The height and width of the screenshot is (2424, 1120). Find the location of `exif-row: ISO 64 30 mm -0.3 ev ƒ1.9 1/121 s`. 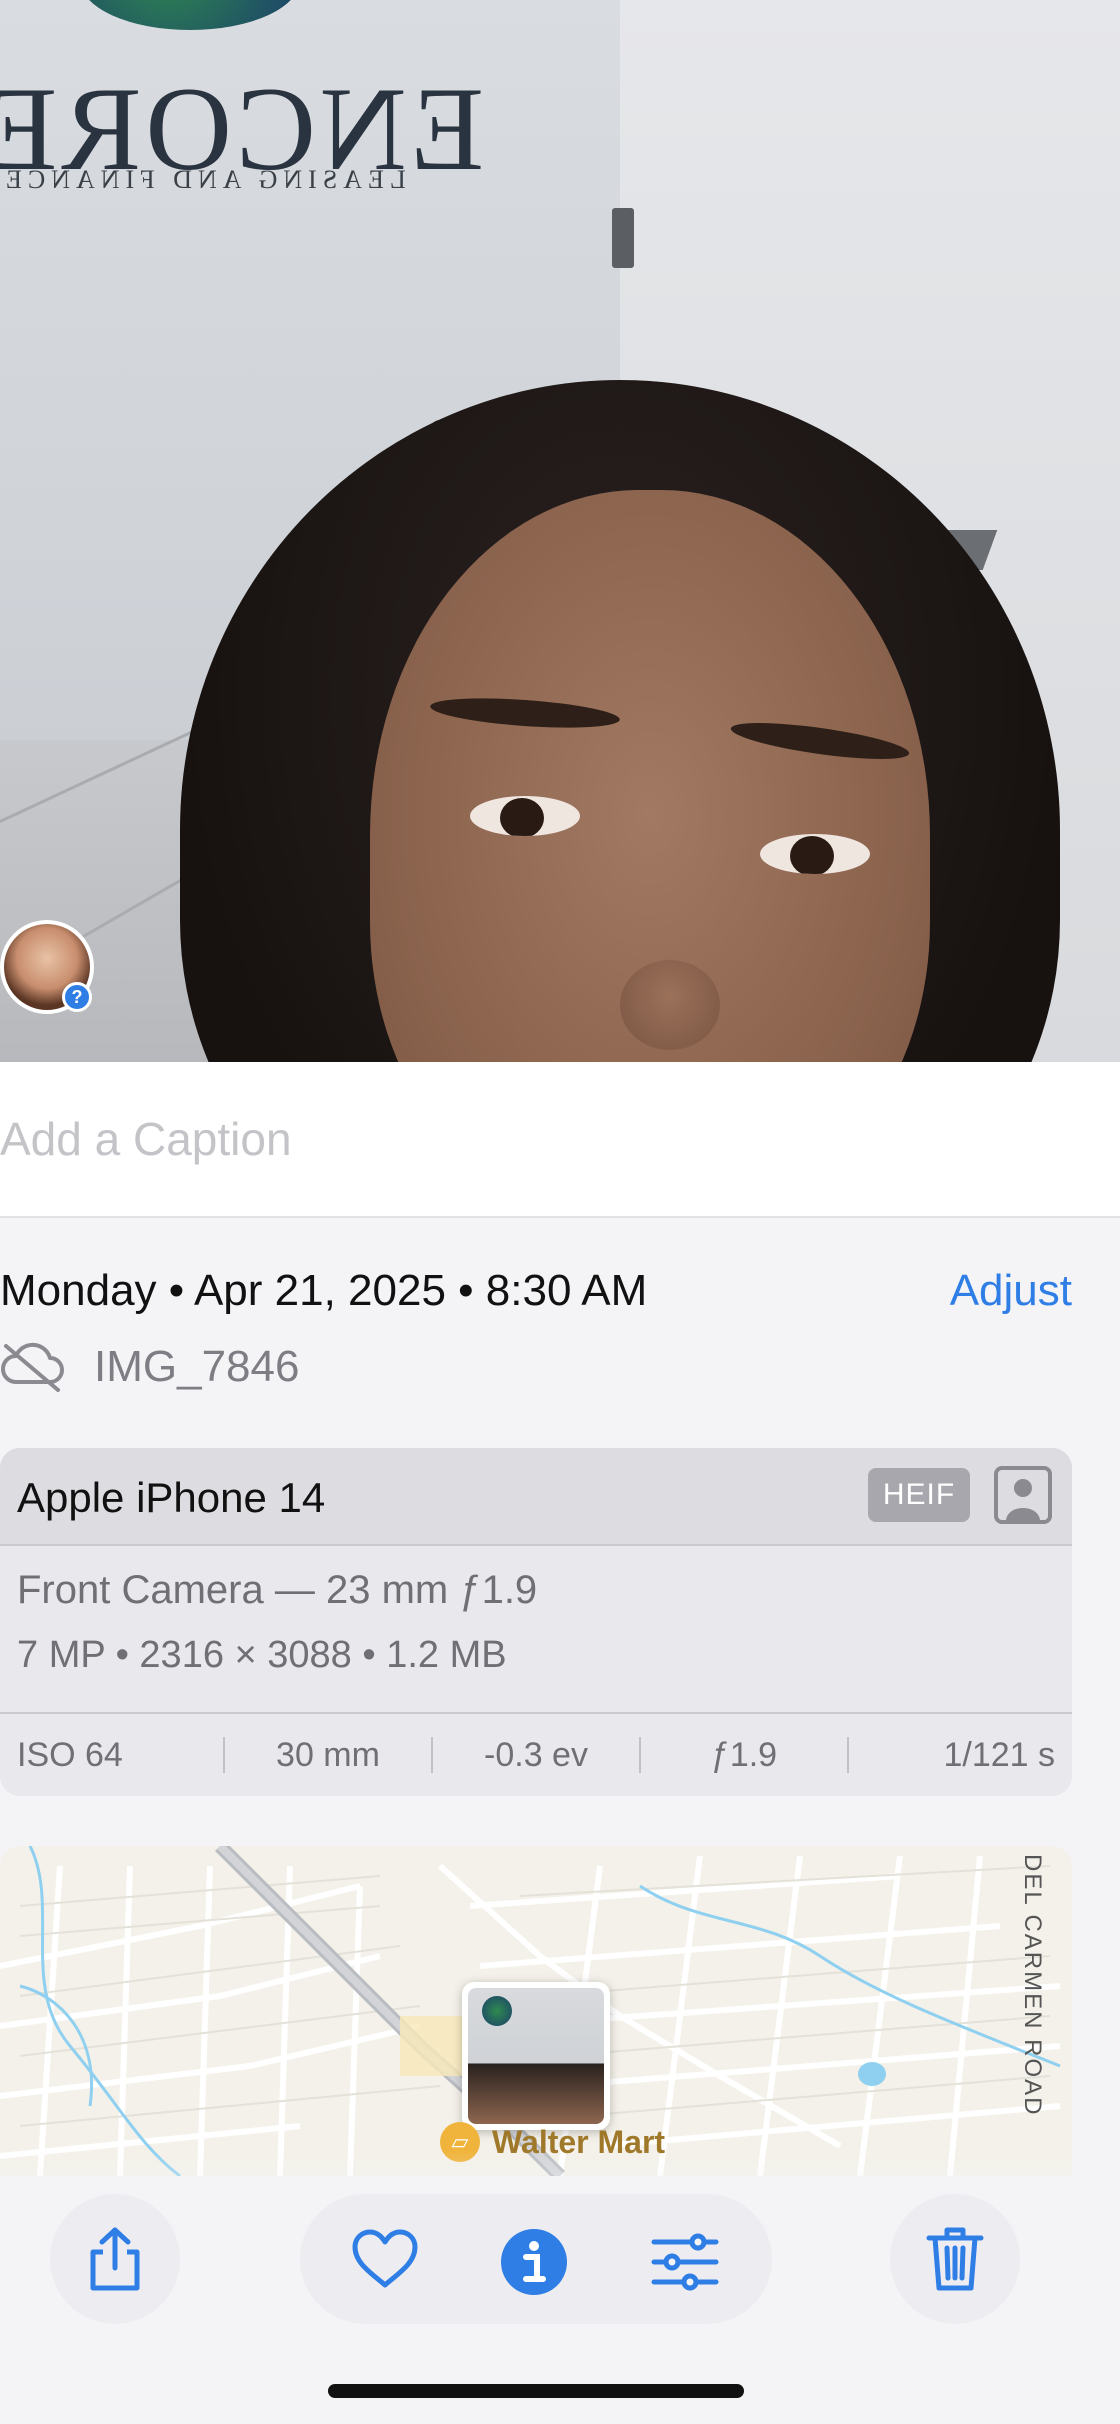

exif-row: ISO 64 30 mm -0.3 ev ƒ1.9 1/121 s is located at coordinates (536, 1754).